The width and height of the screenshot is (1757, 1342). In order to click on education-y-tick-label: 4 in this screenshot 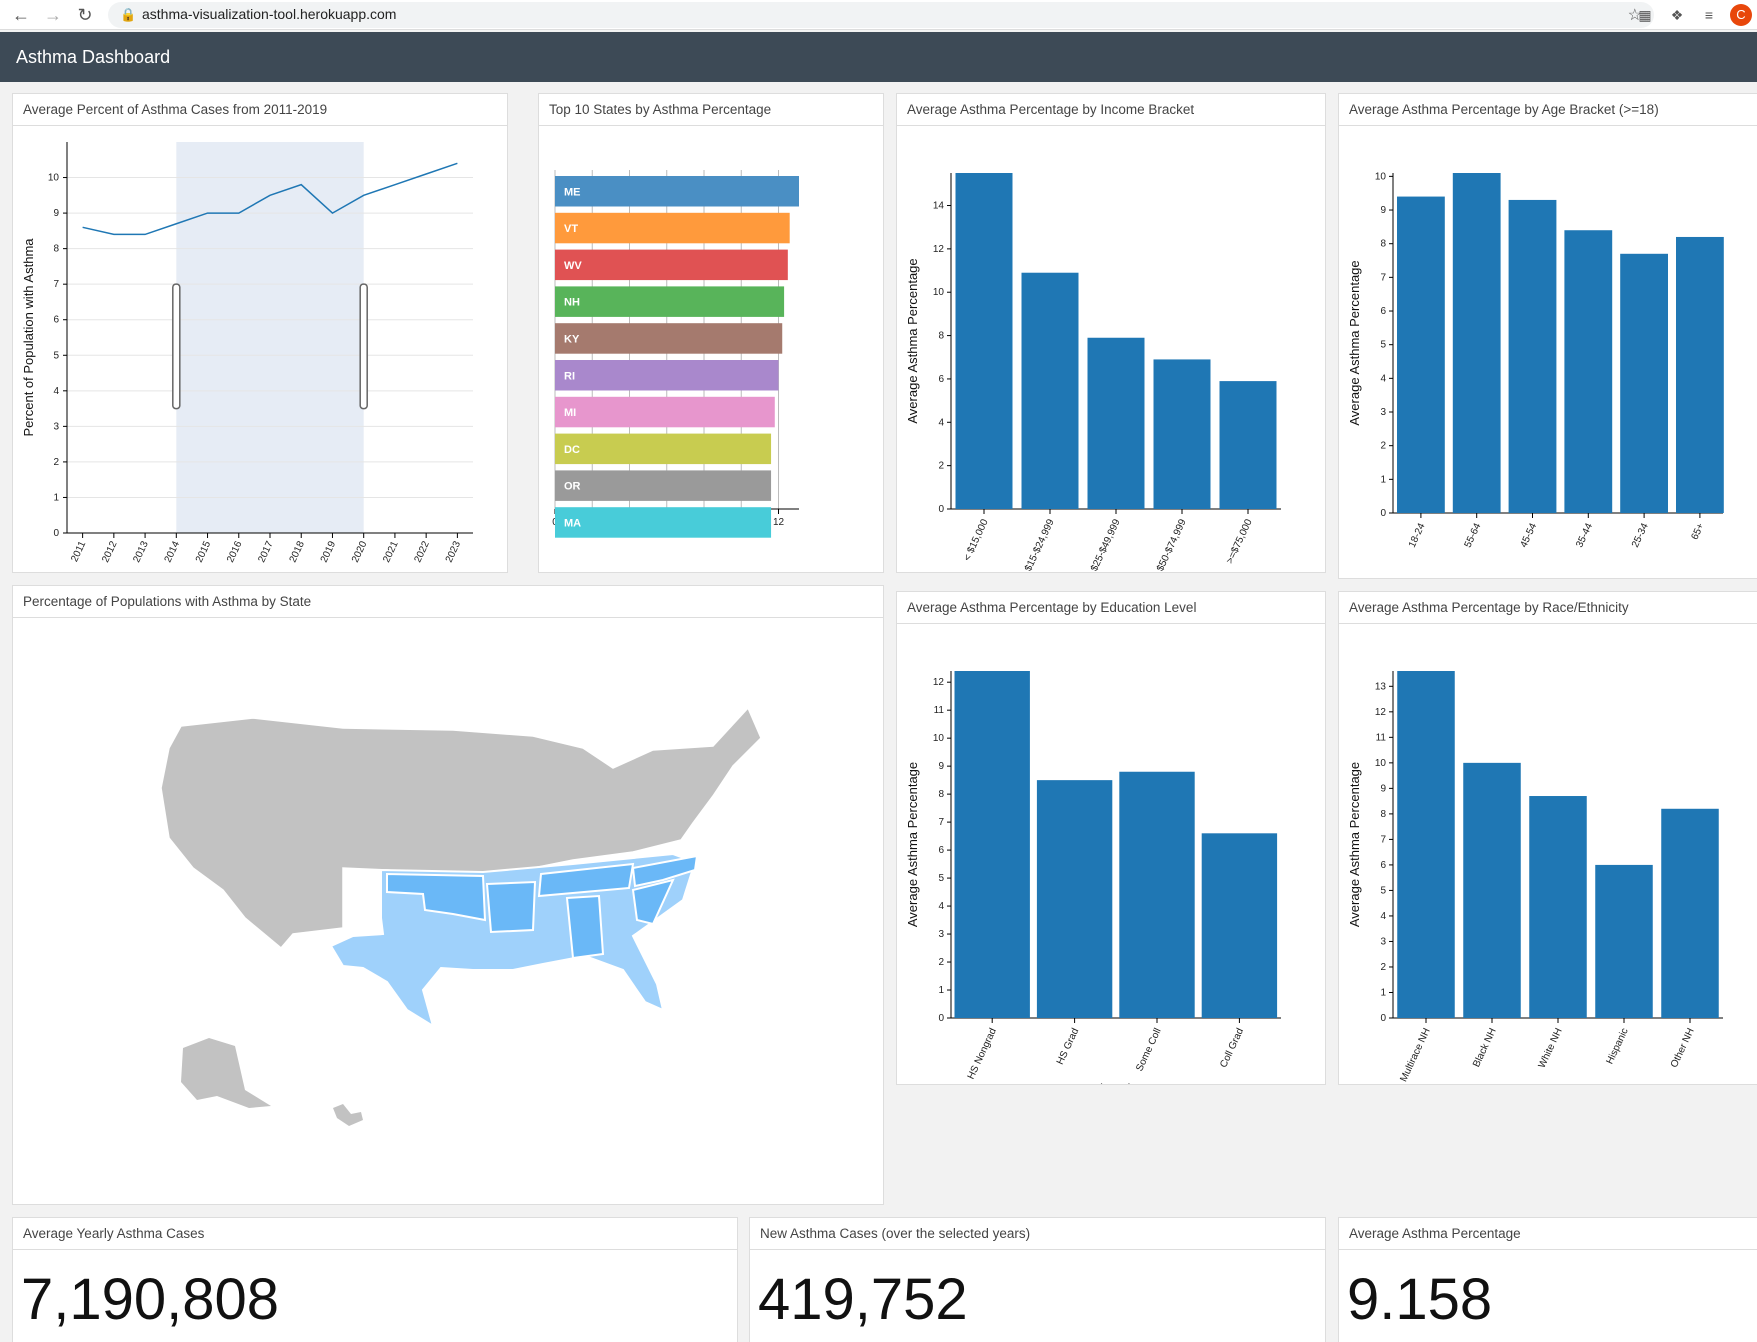, I will do `click(941, 906)`.